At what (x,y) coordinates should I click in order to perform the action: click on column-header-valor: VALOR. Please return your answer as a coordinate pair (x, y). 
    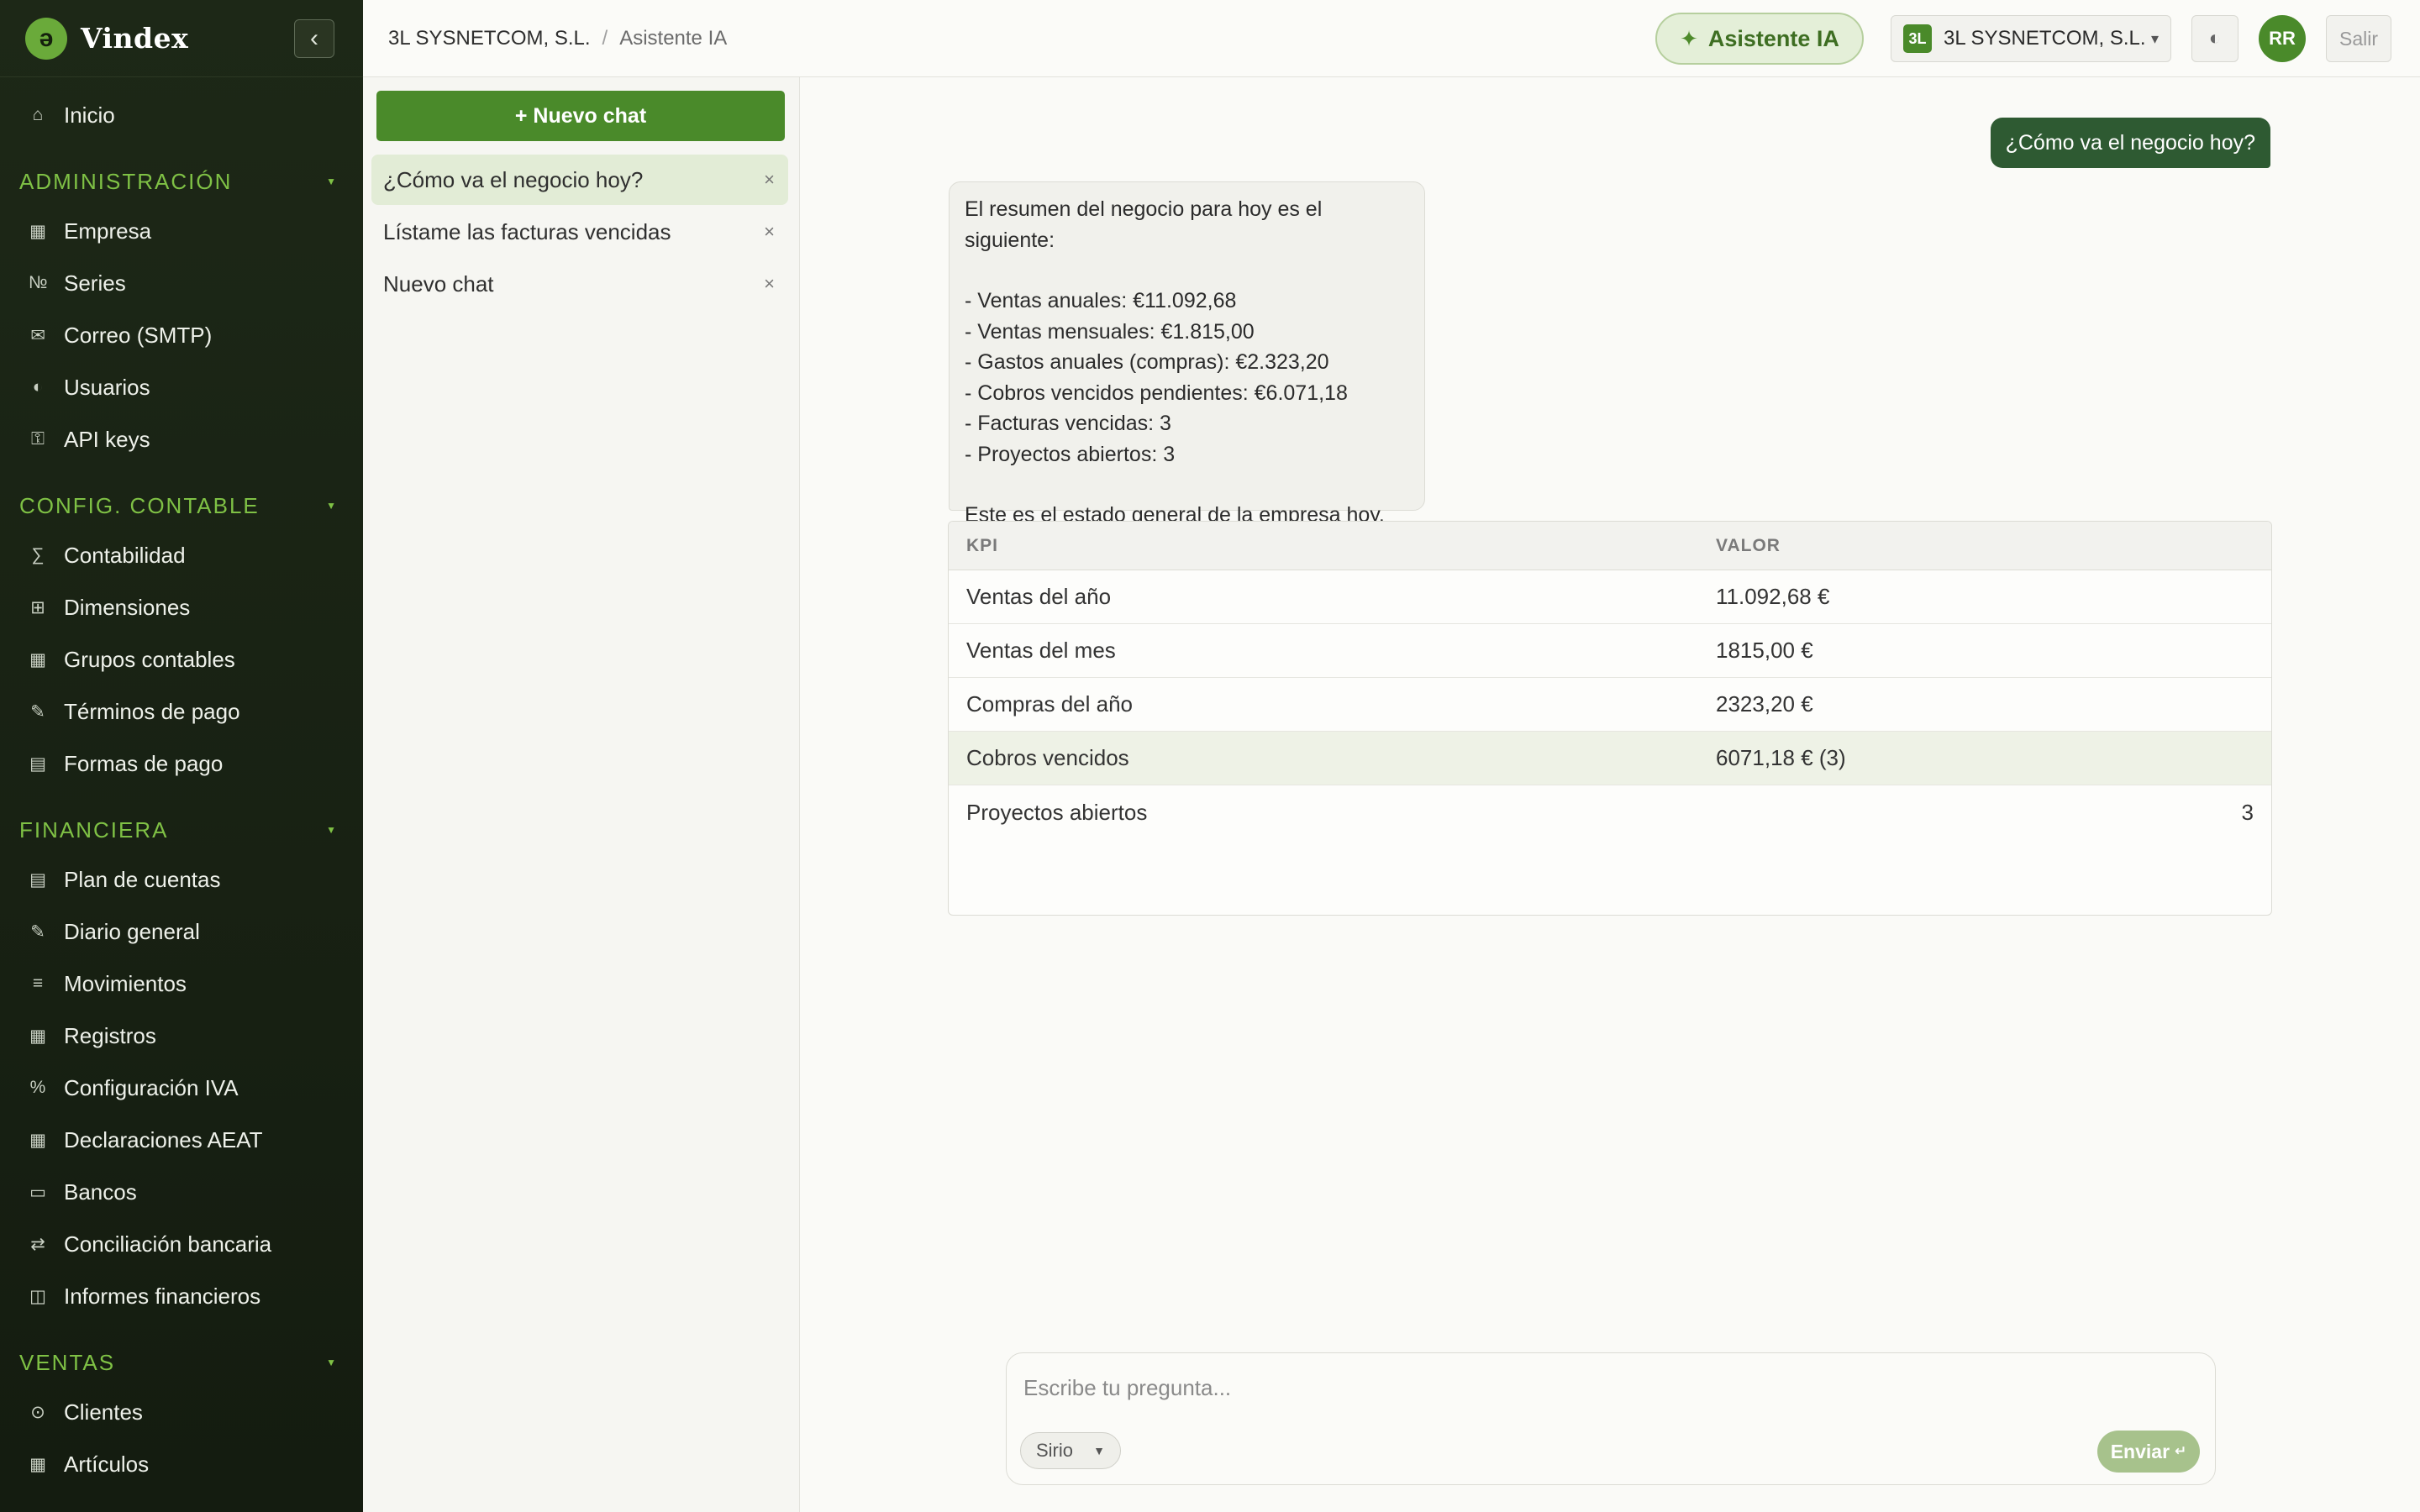
    Looking at the image, I should click on (1748, 545).